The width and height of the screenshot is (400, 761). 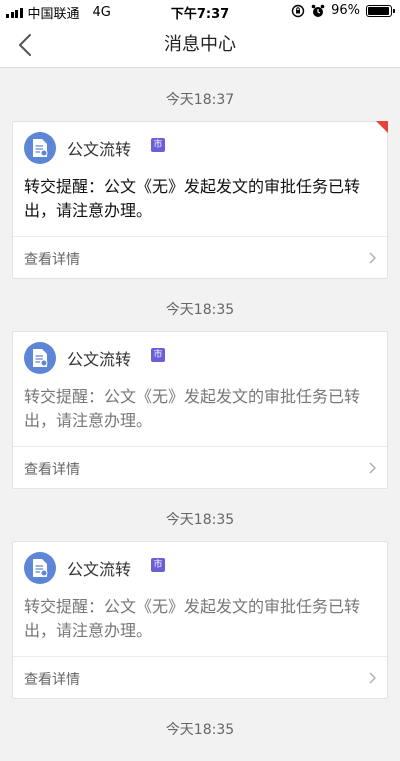 I want to click on status-bar: 中国联通 4G 下午7:37 96%, so click(x=200, y=11).